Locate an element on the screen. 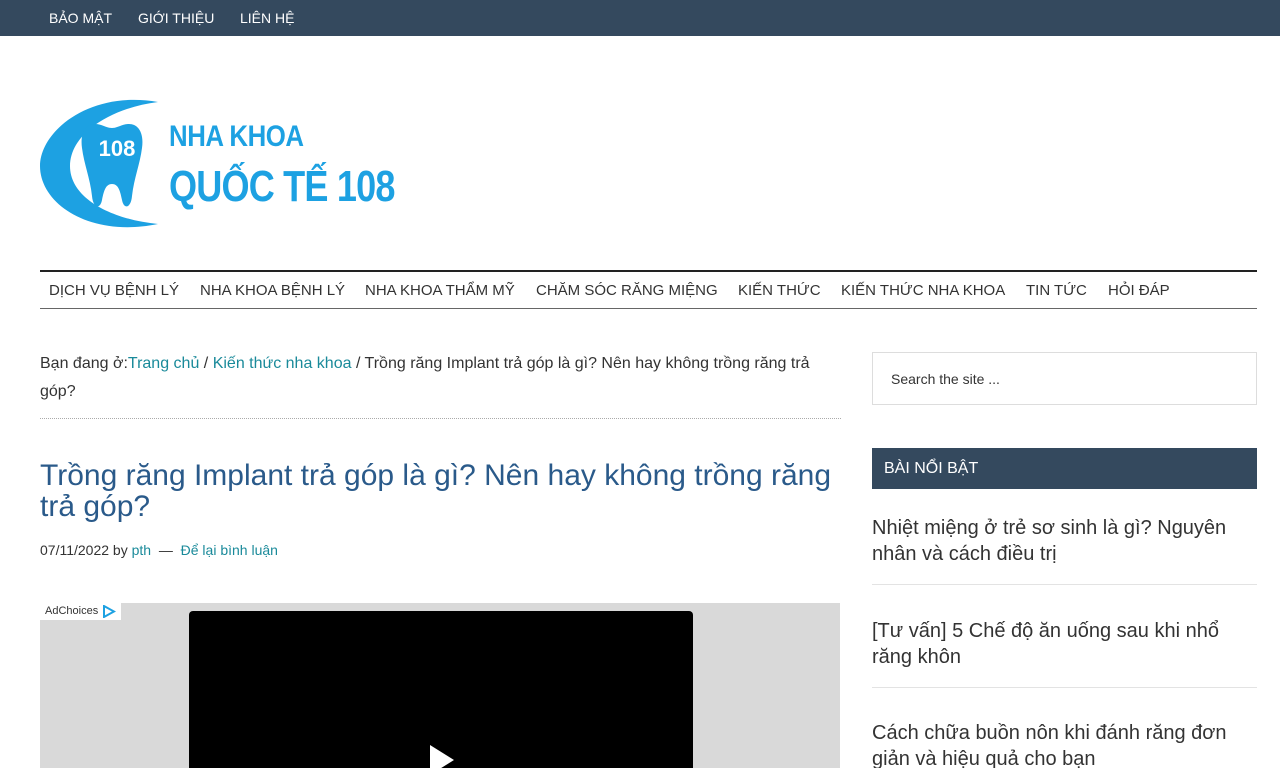  nav-item-kien-thuc: KIẾN THỨC is located at coordinates (779, 290).